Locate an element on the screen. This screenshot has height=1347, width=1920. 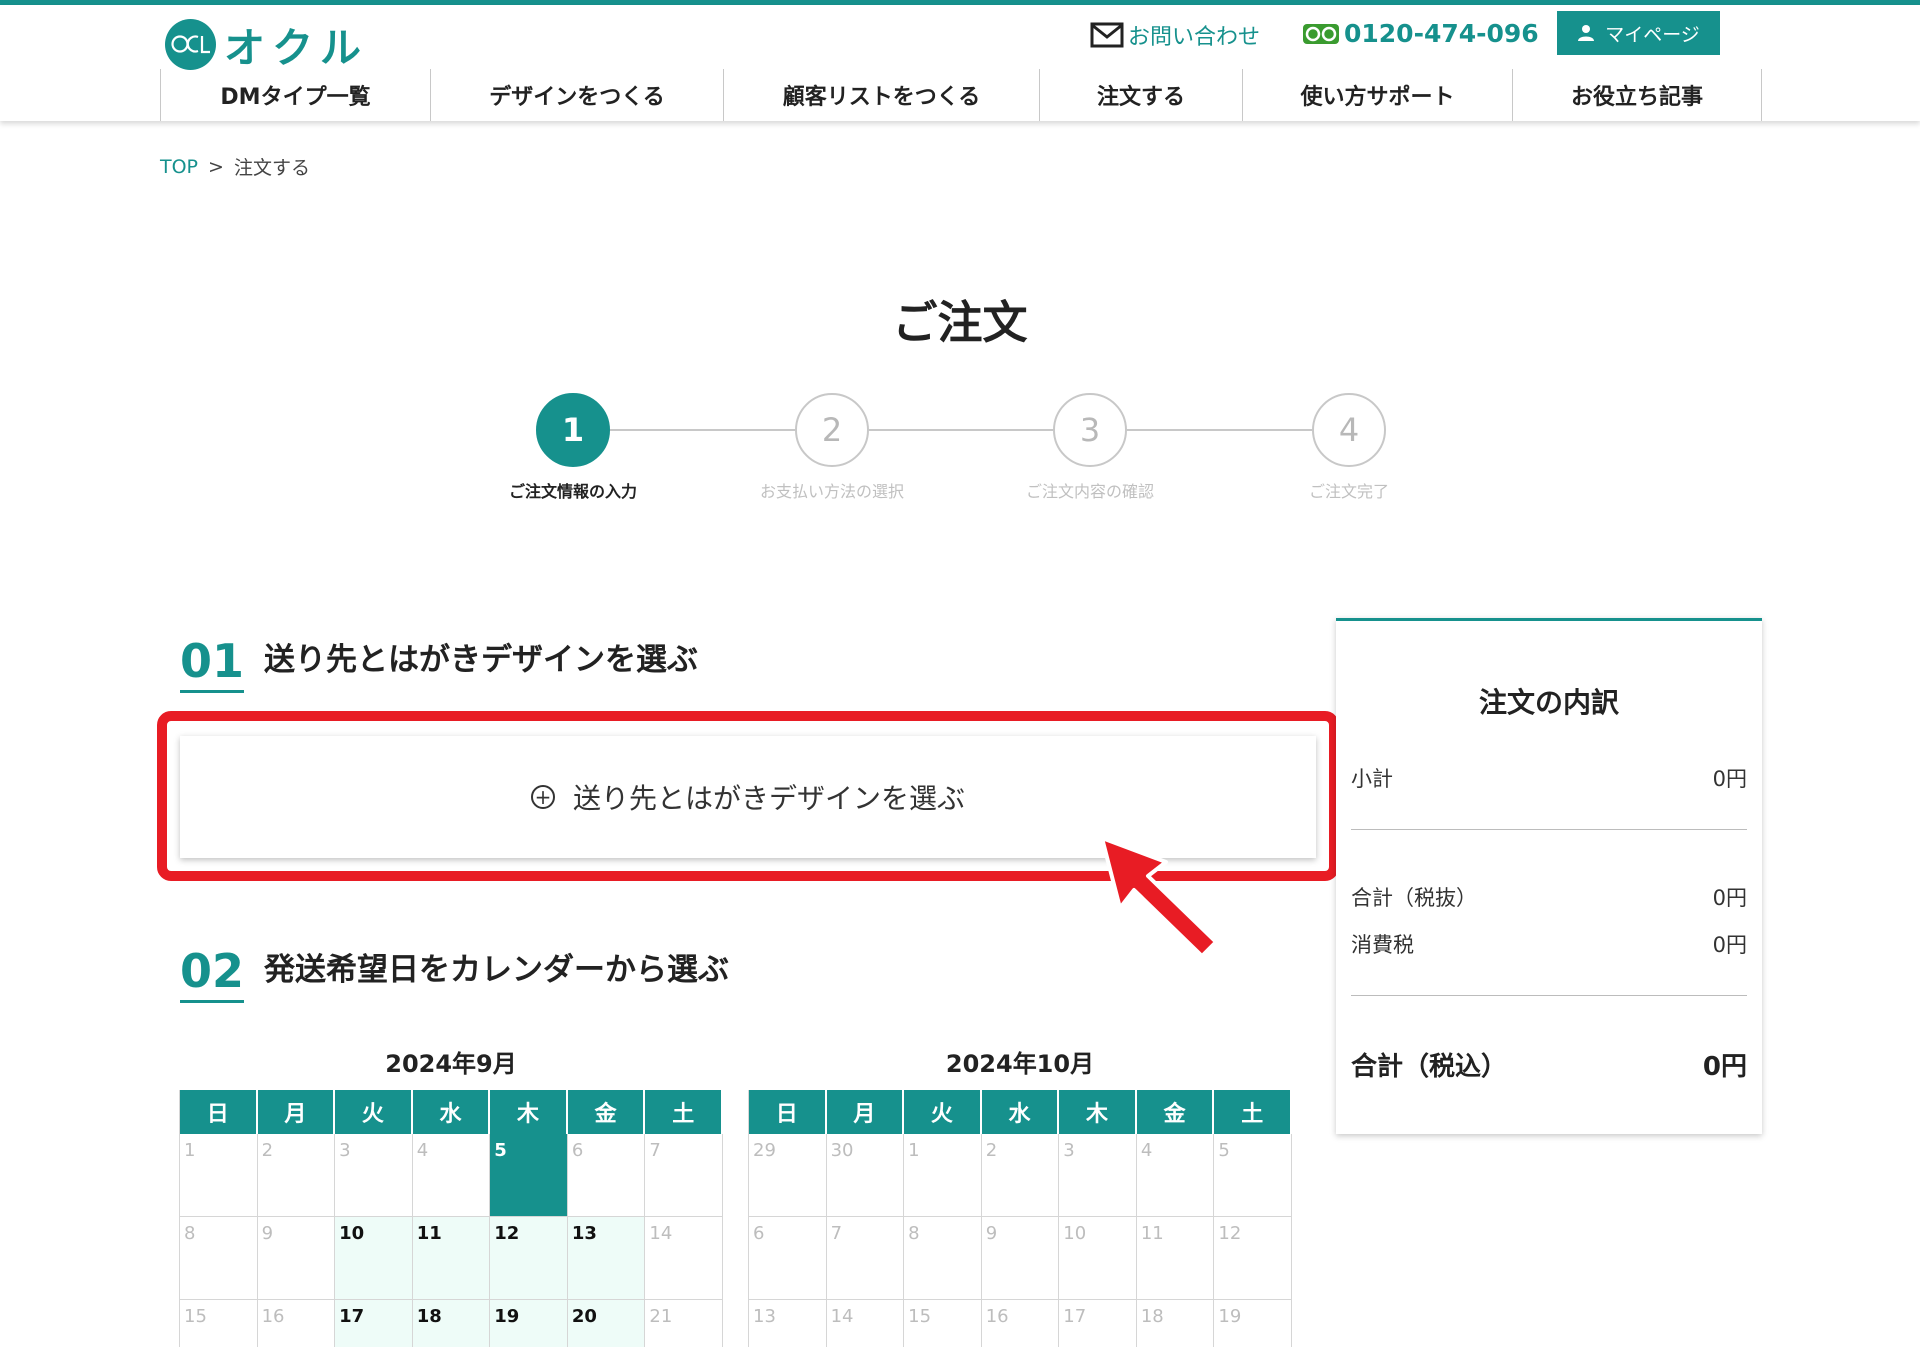
calendar-day: 13 is located at coordinates (788, 1323).